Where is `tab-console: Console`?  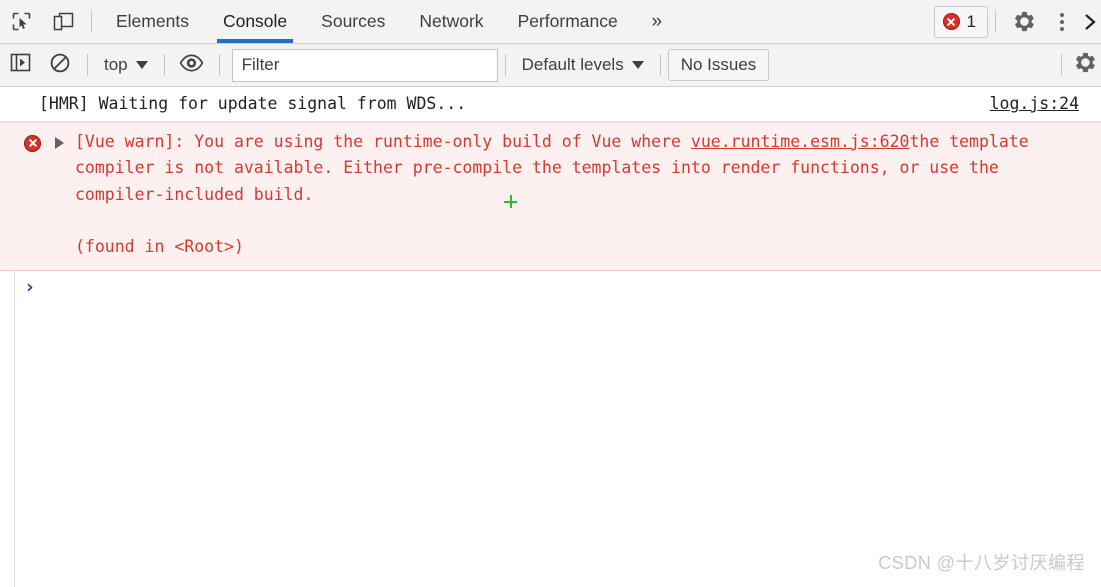
tab-console: Console is located at coordinates (255, 21).